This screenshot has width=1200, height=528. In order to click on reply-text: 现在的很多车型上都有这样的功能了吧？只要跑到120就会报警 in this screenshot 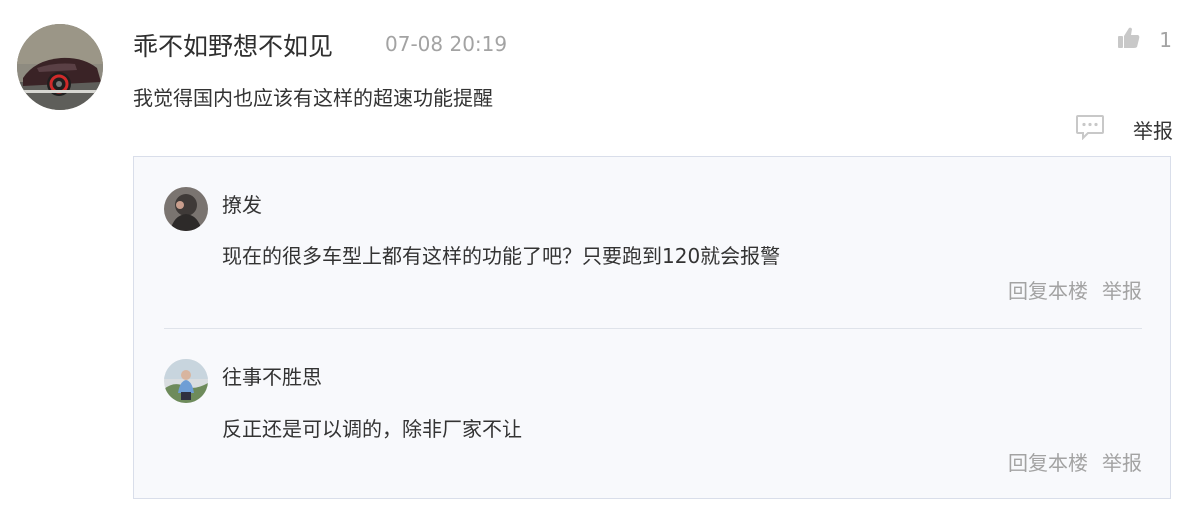, I will do `click(501, 256)`.